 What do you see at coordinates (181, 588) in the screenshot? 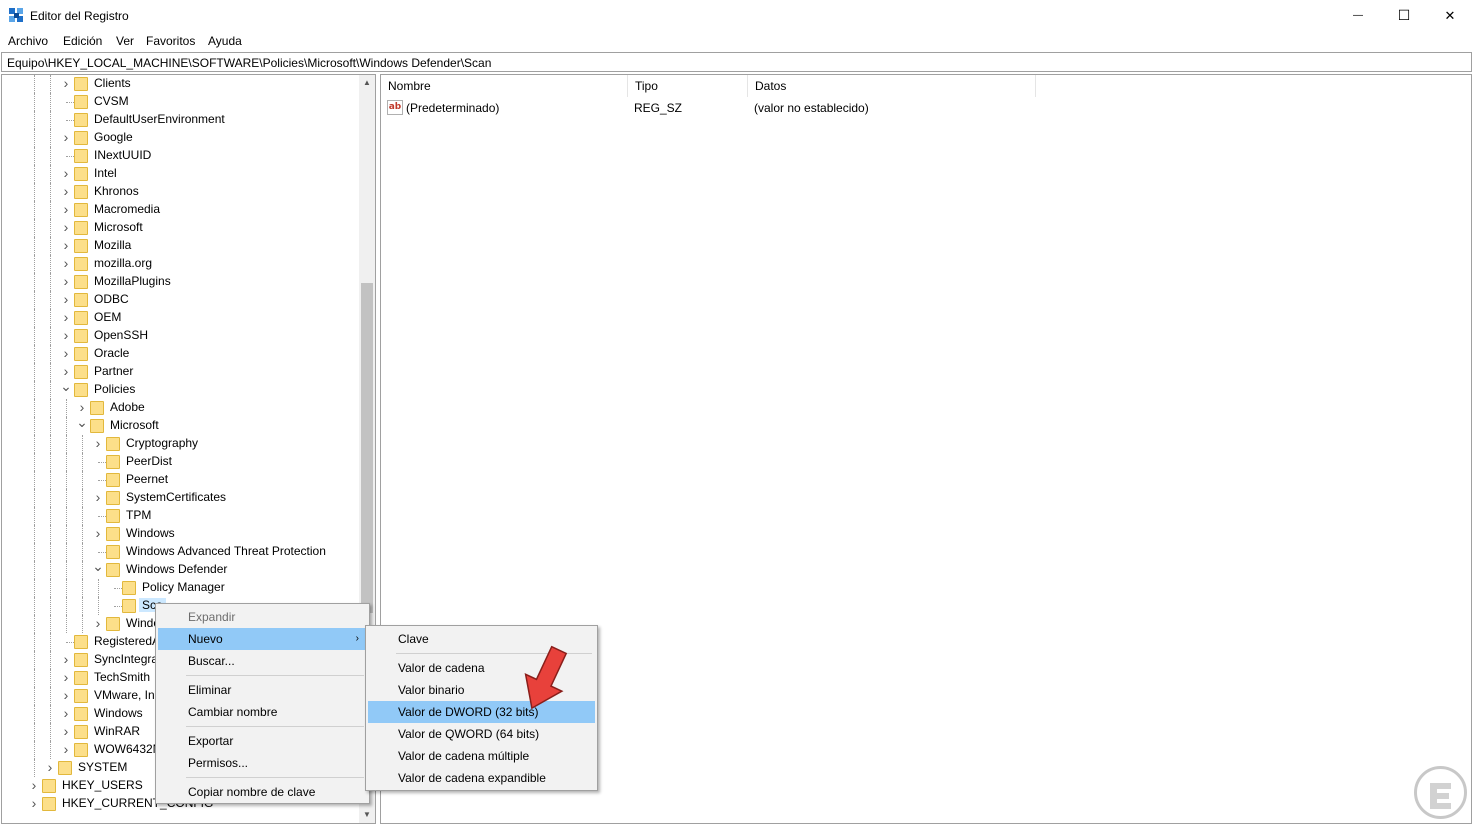
I see `tree-item: Policy Manager` at bounding box center [181, 588].